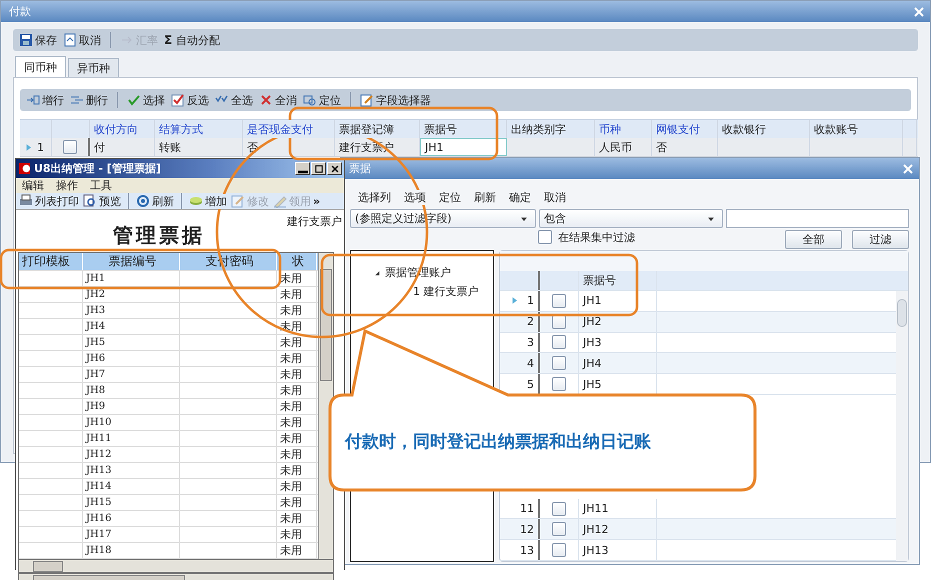 The height and width of the screenshot is (580, 935). I want to click on toolbar-button: 选择, so click(146, 100).